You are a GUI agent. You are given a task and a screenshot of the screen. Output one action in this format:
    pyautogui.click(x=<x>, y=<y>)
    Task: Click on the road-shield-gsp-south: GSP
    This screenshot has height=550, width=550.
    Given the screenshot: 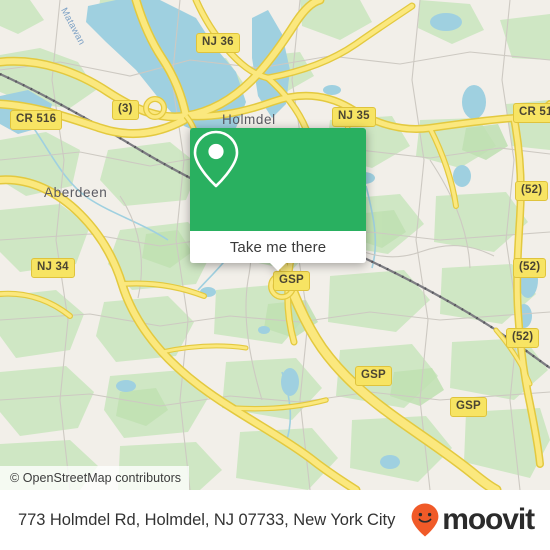 What is the action you would take?
    pyautogui.click(x=468, y=407)
    